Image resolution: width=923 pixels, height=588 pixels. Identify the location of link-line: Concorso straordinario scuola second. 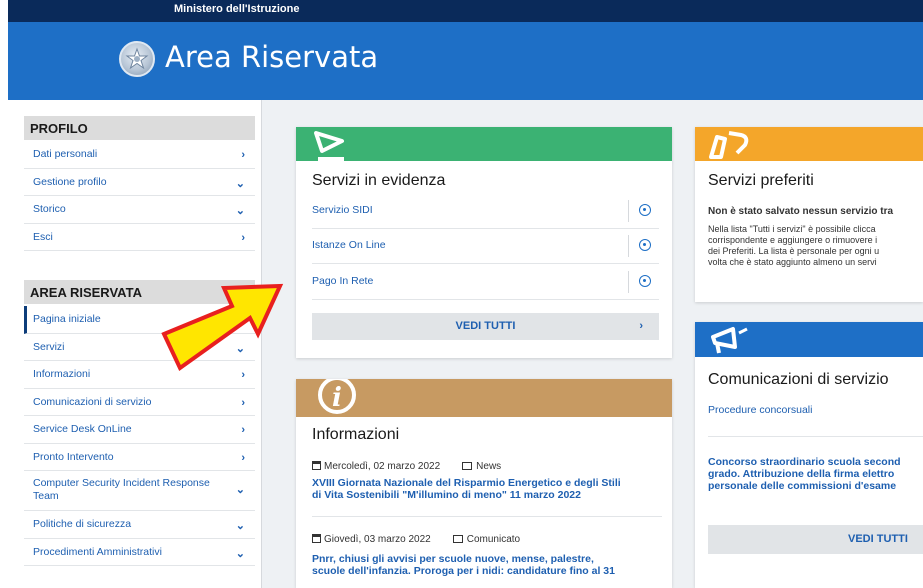
(804, 462).